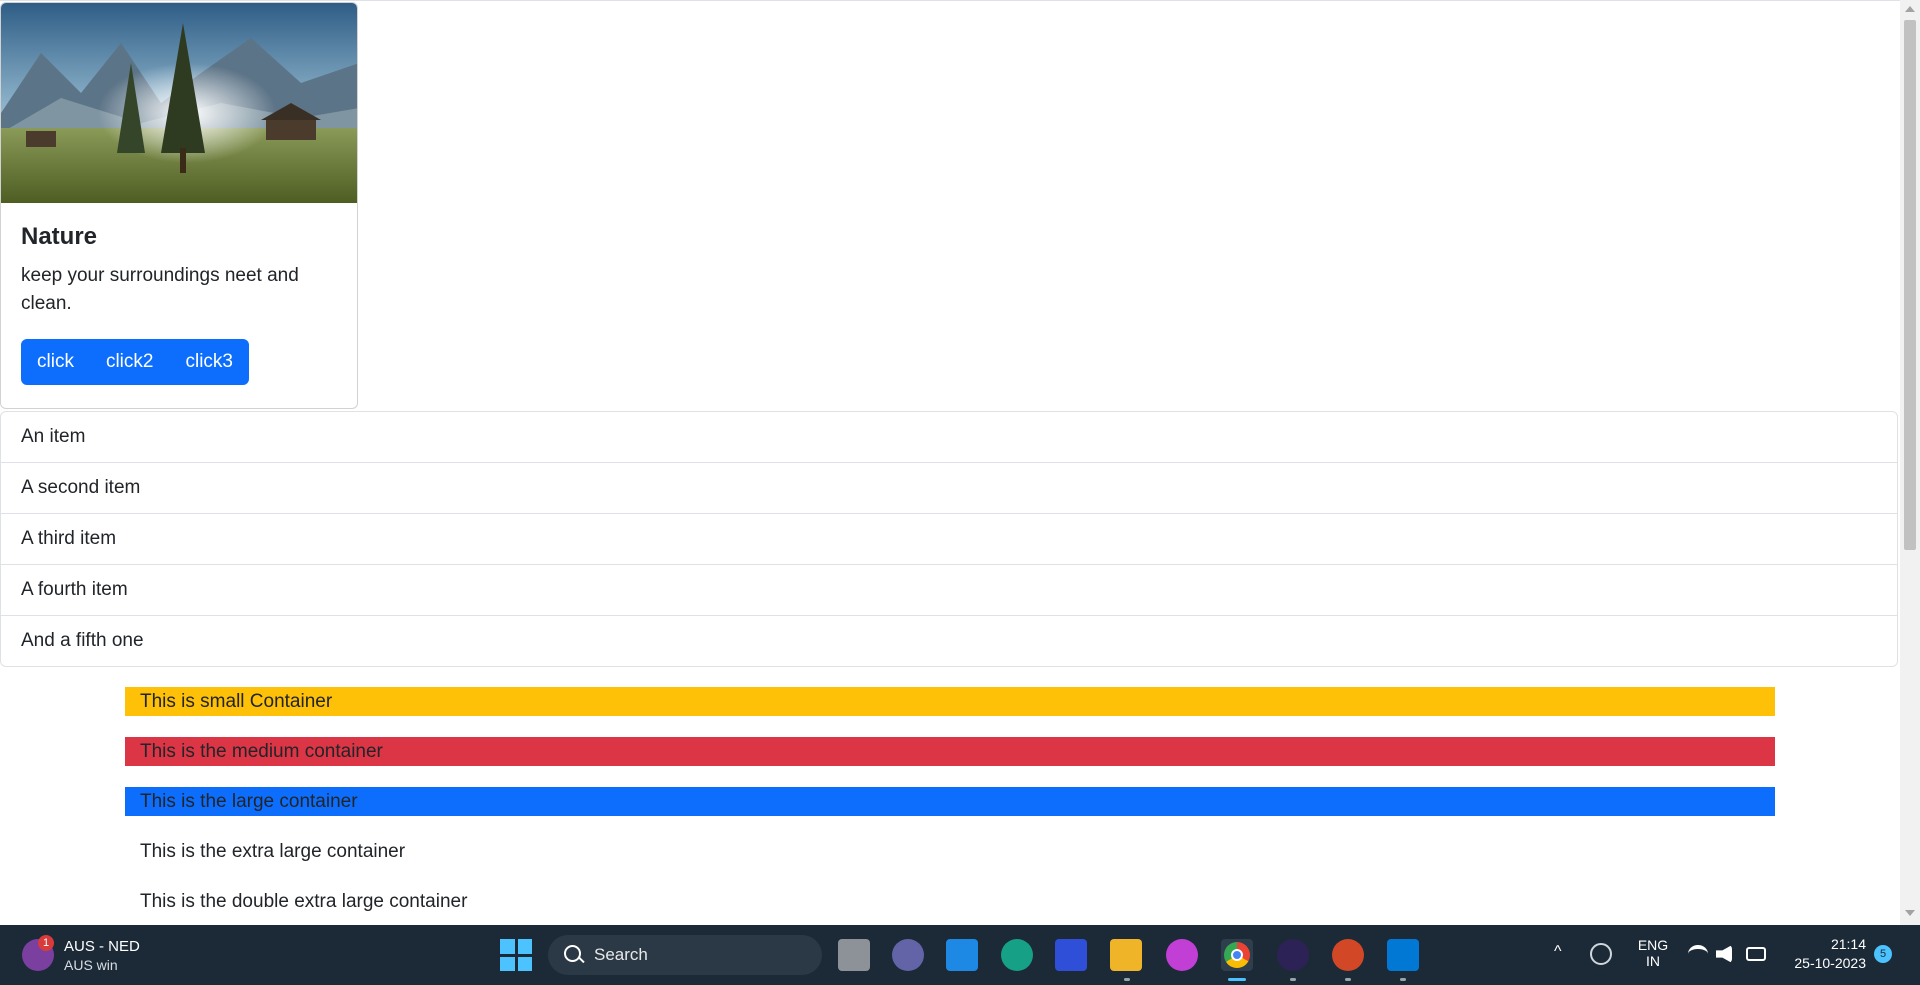 Image resolution: width=1920 pixels, height=985 pixels. I want to click on chrome-icon, so click(1237, 955).